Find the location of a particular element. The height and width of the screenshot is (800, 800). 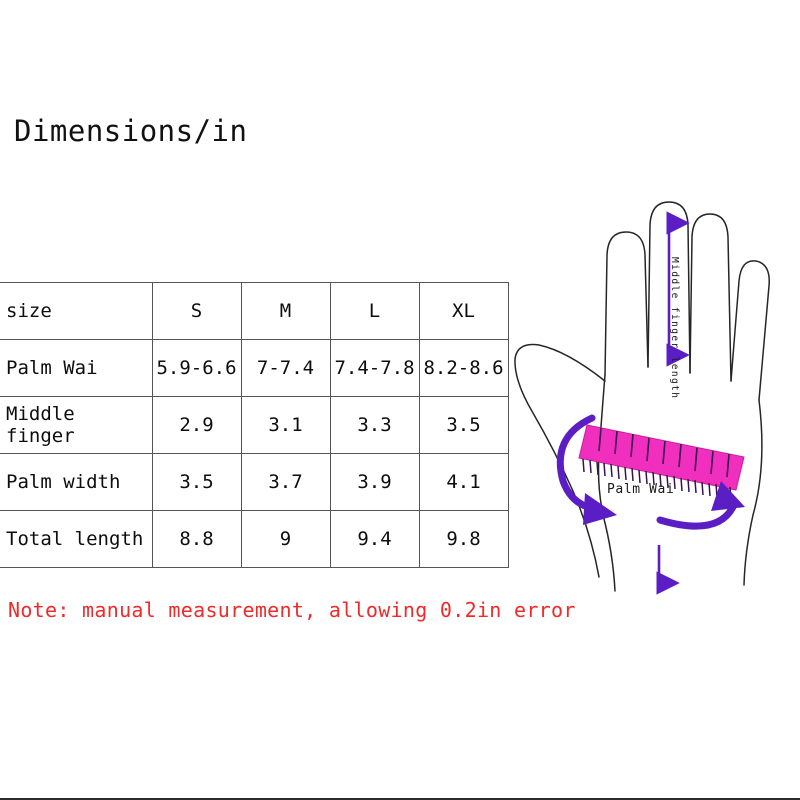

column-header-s: S is located at coordinates (196, 311).